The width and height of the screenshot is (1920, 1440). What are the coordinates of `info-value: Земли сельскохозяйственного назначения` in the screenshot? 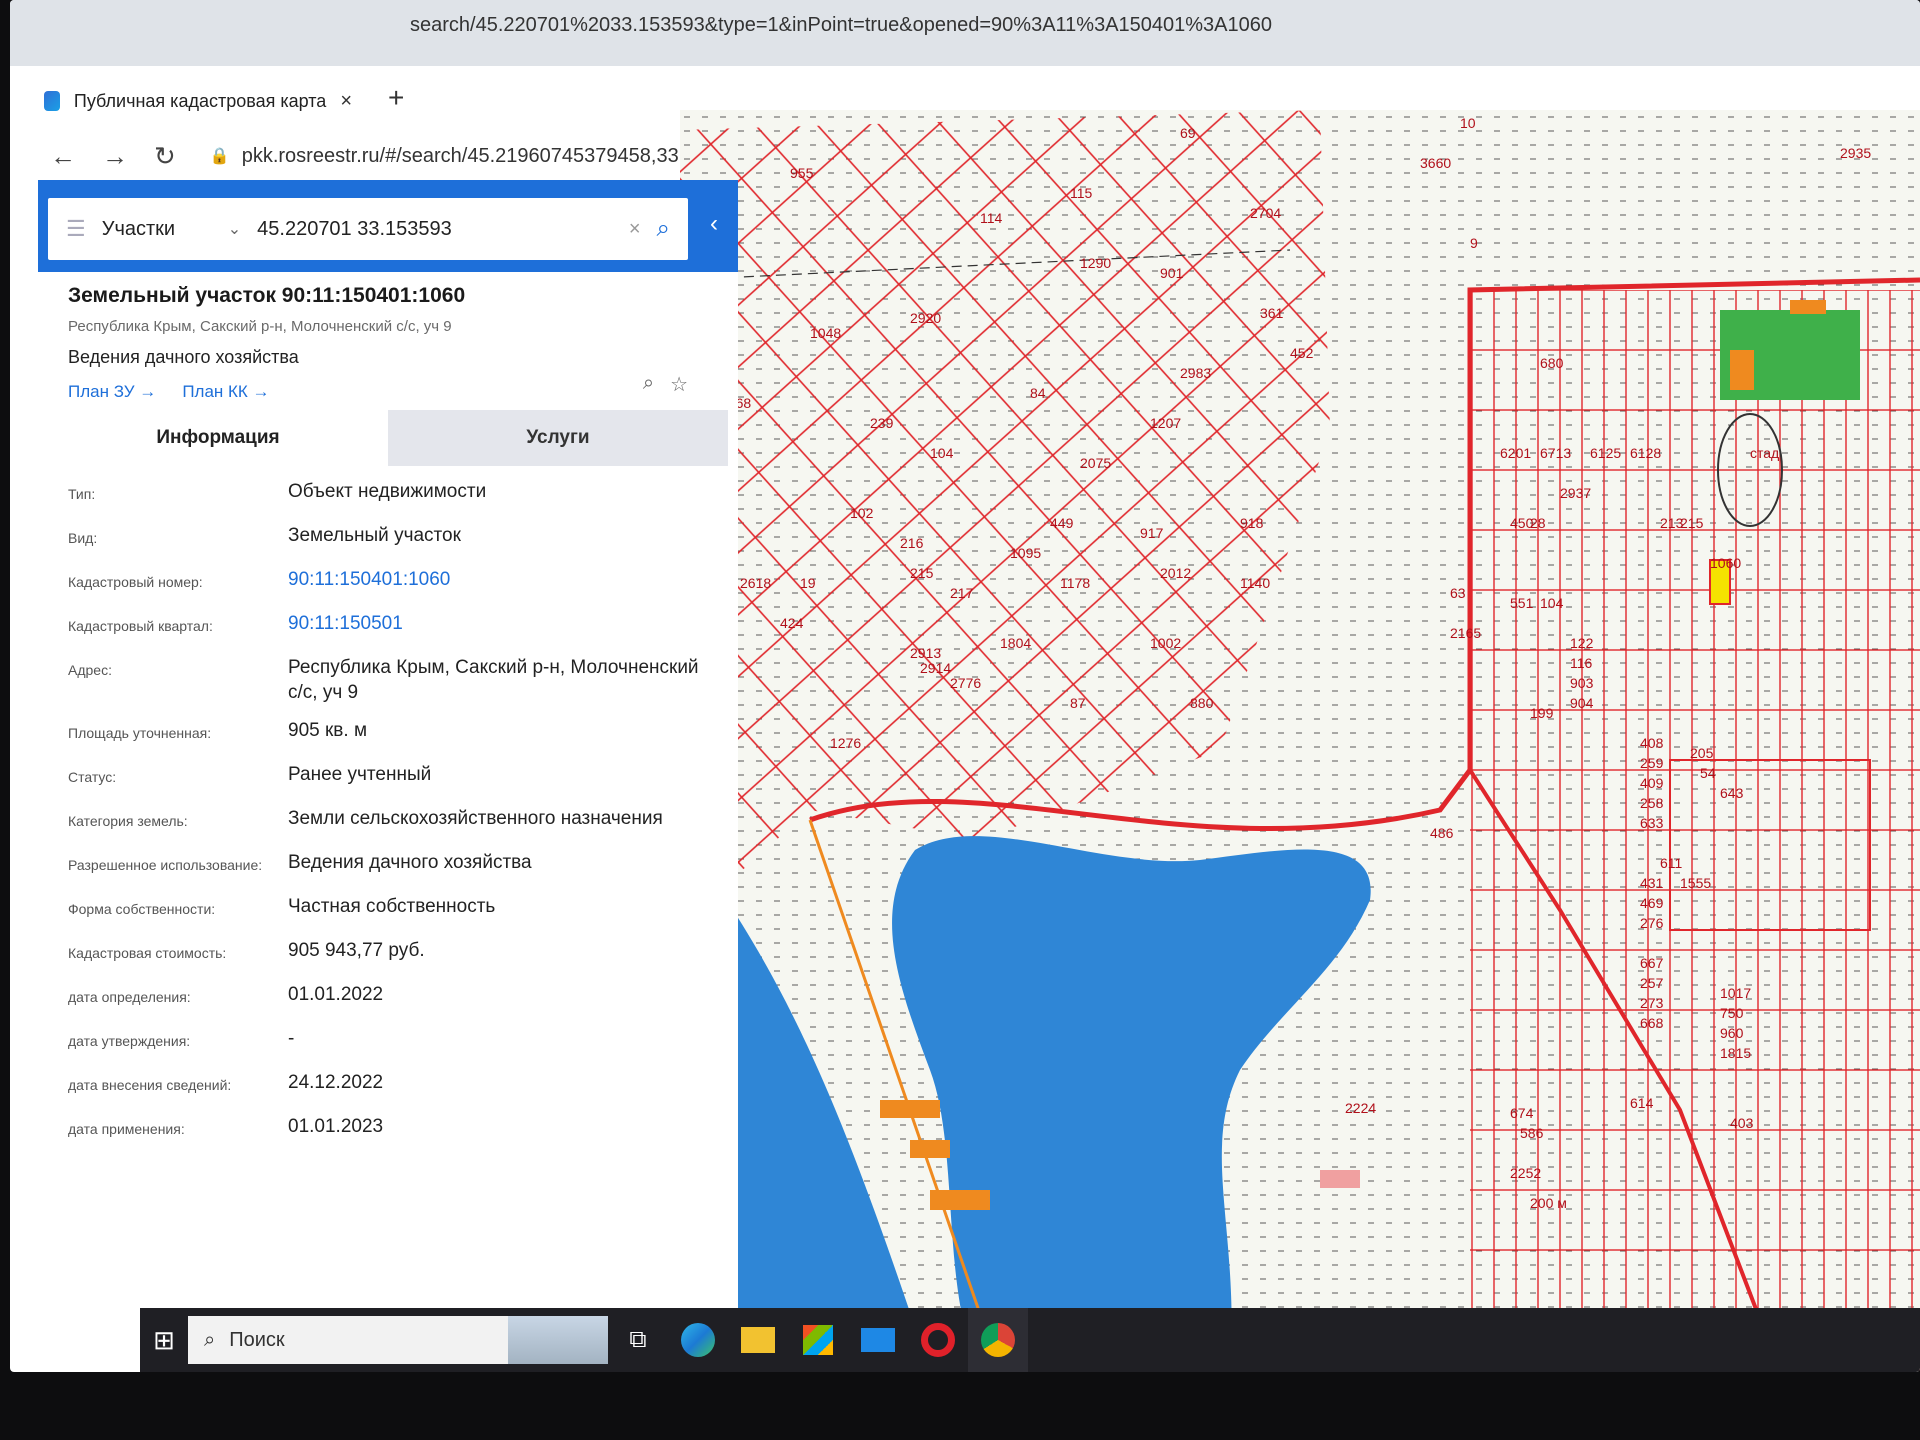 It's located at (475, 819).